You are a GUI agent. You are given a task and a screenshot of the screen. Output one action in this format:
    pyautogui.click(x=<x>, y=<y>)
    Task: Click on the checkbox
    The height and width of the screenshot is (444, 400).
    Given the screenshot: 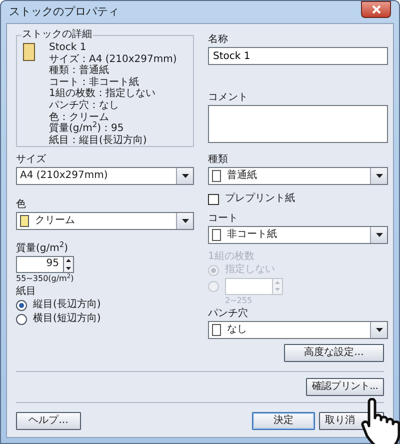 What is the action you would take?
    pyautogui.click(x=213, y=199)
    